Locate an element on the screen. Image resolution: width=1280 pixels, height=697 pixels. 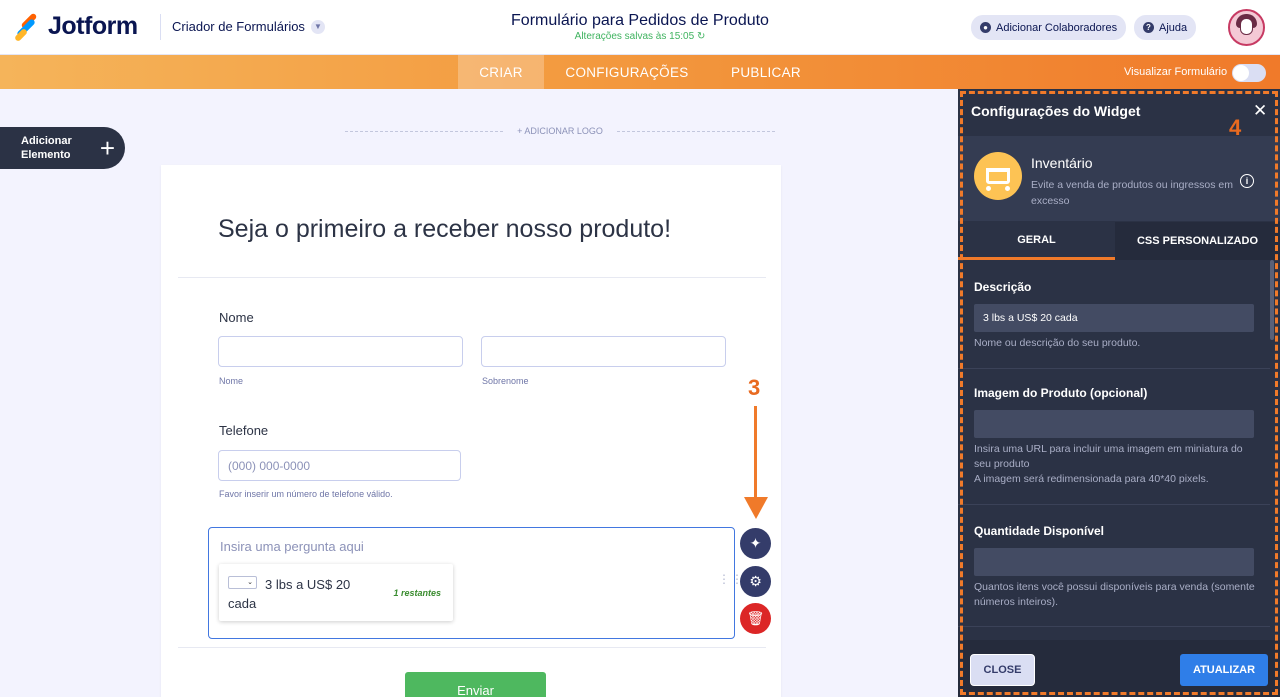
description-help: Nome ou descrição do seu produto. is located at coordinates (1057, 343).